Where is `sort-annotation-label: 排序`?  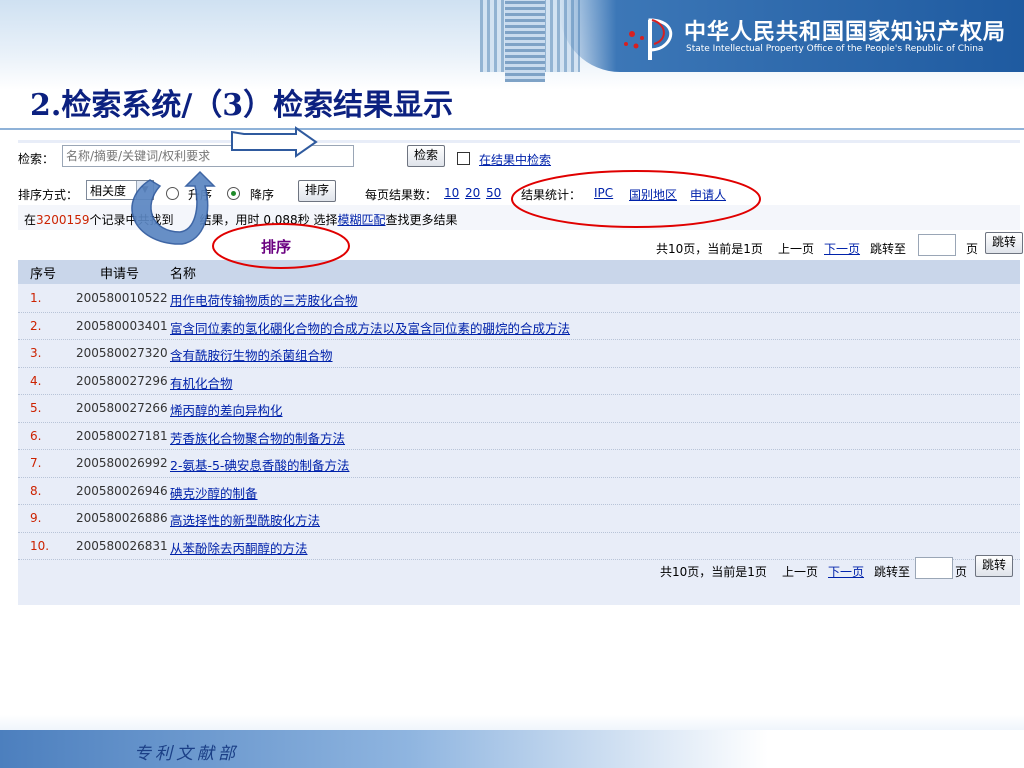 sort-annotation-label: 排序 is located at coordinates (276, 247).